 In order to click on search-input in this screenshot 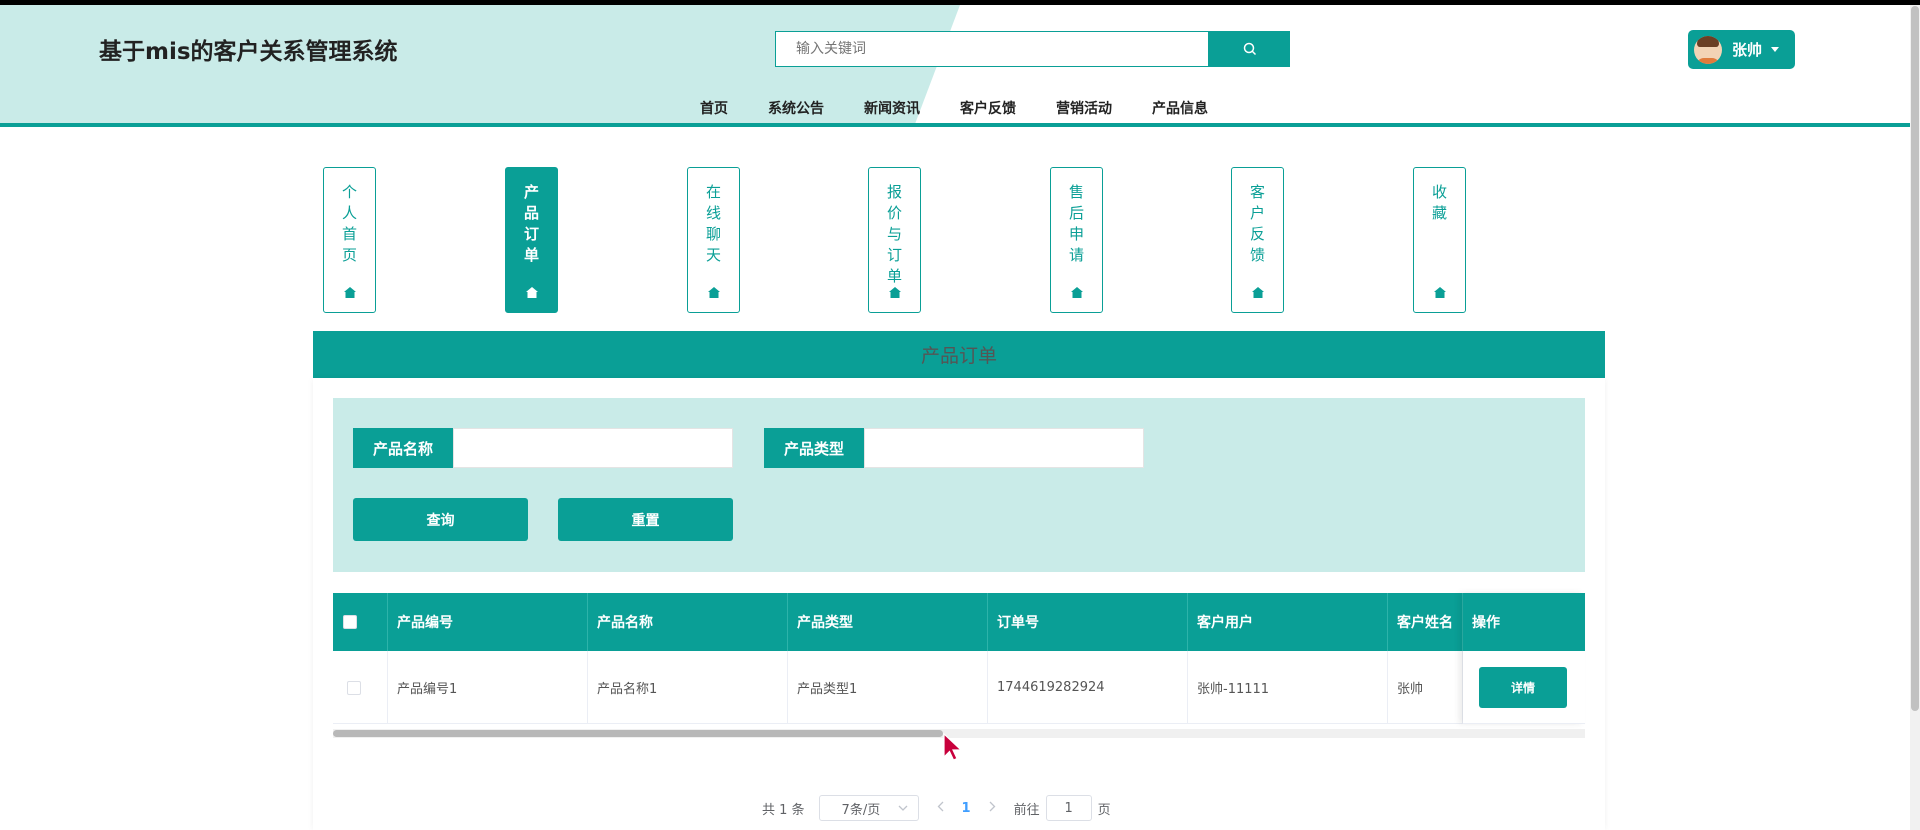, I will do `click(992, 49)`.